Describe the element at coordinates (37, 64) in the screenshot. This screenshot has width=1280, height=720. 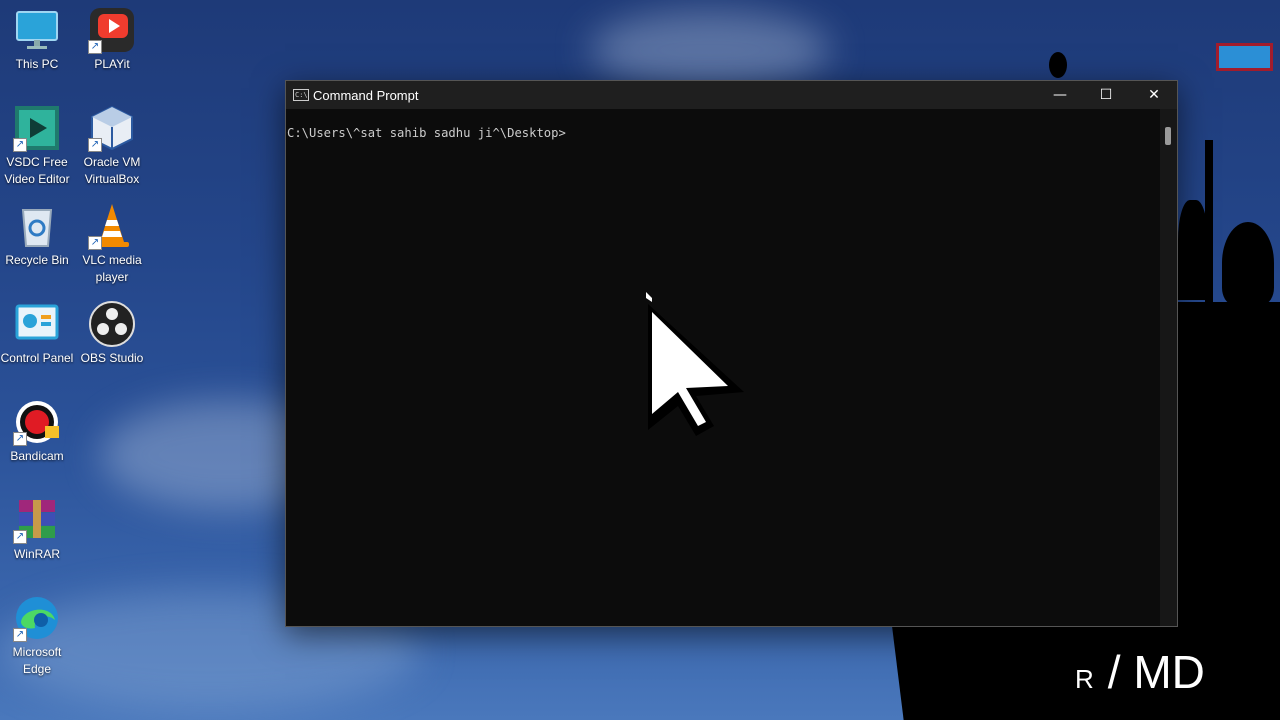
I see `desktop-icon-label: This PC` at that location.